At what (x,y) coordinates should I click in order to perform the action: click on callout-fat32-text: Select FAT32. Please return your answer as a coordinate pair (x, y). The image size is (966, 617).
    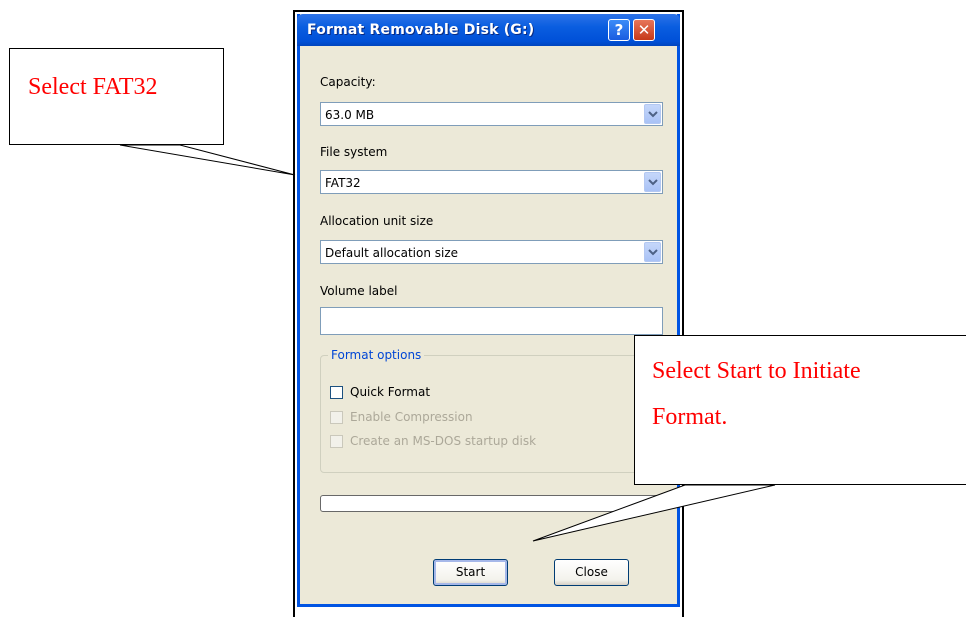
    Looking at the image, I should click on (93, 87).